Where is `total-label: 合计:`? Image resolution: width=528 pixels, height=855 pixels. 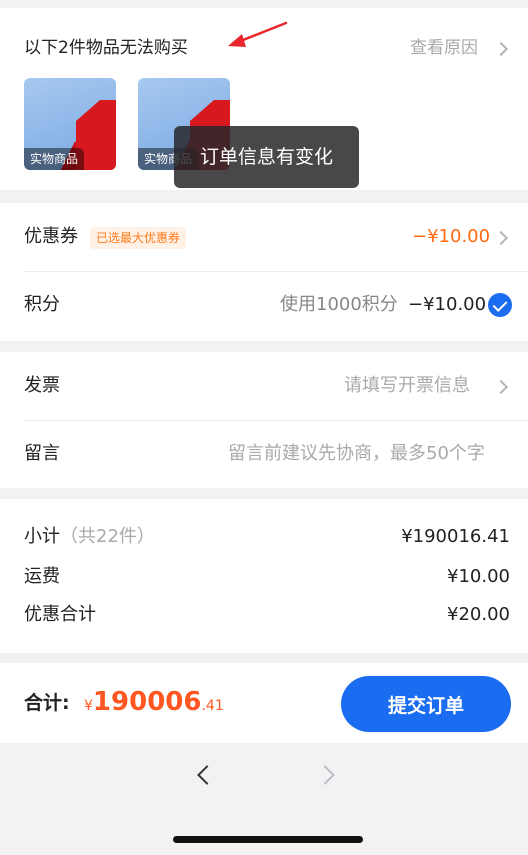
total-label: 合计: is located at coordinates (47, 703).